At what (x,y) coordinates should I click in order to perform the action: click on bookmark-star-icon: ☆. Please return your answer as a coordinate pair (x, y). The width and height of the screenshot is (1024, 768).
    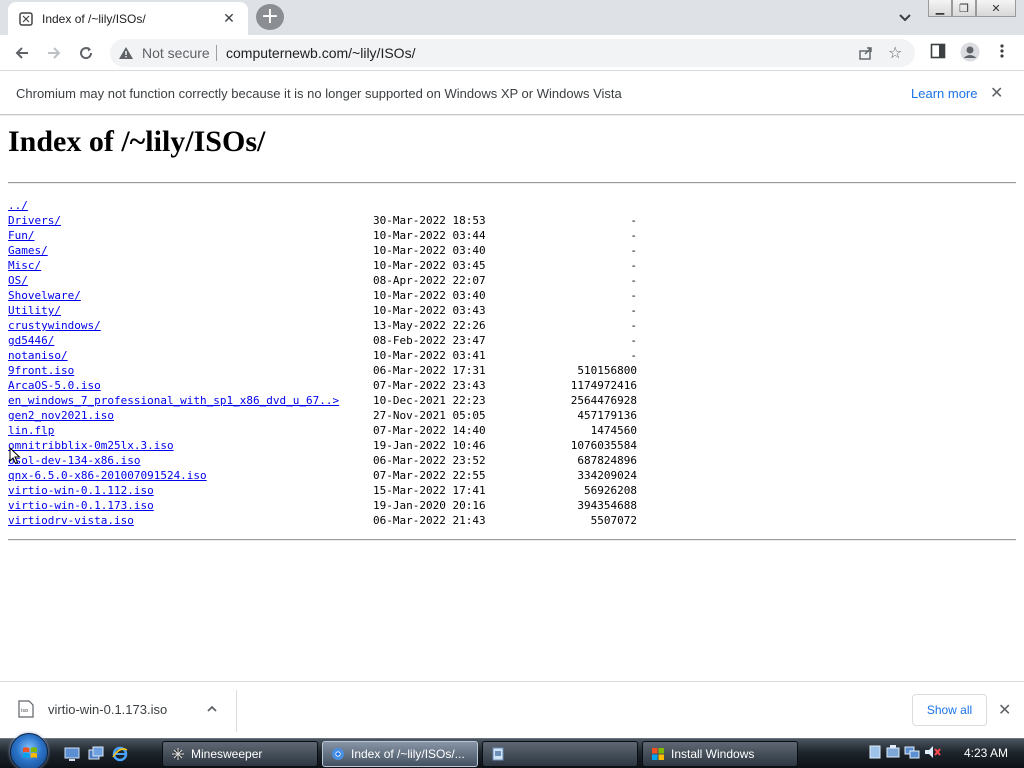
    Looking at the image, I should click on (895, 52).